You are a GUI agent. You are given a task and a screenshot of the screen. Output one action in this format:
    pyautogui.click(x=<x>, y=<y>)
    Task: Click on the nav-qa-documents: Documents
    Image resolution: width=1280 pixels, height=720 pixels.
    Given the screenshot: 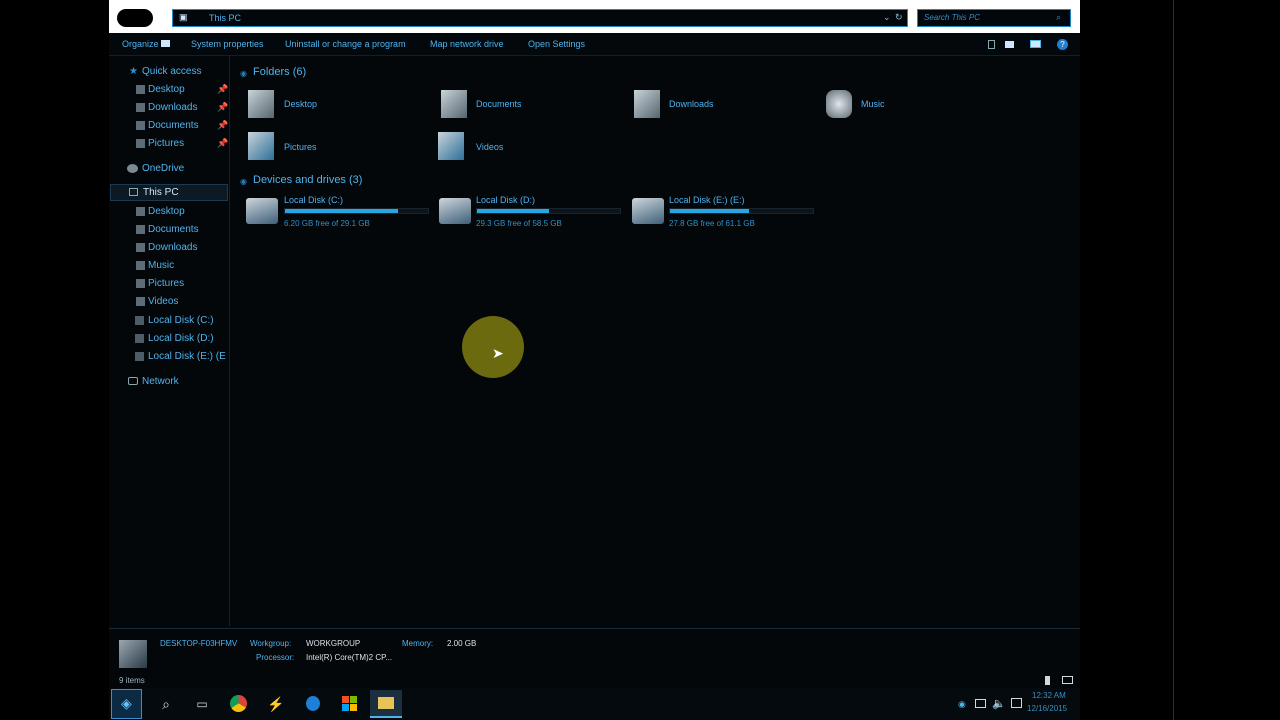 What is the action you would take?
    pyautogui.click(x=173, y=125)
    